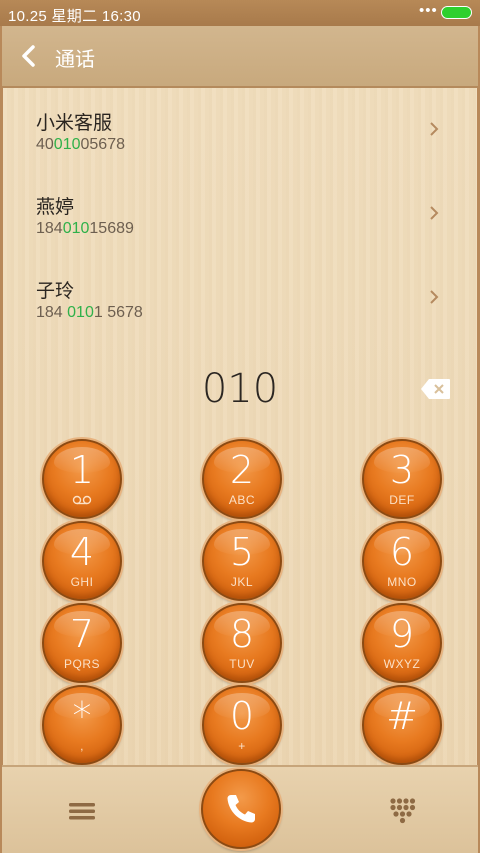 This screenshot has width=480, height=853. I want to click on contact-number: 184 0101 5678, so click(89, 312).